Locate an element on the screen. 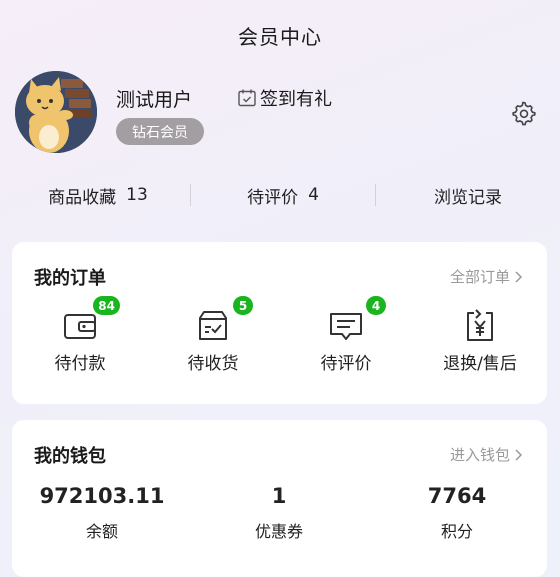  vip-badge: 钻石会员 is located at coordinates (160, 131).